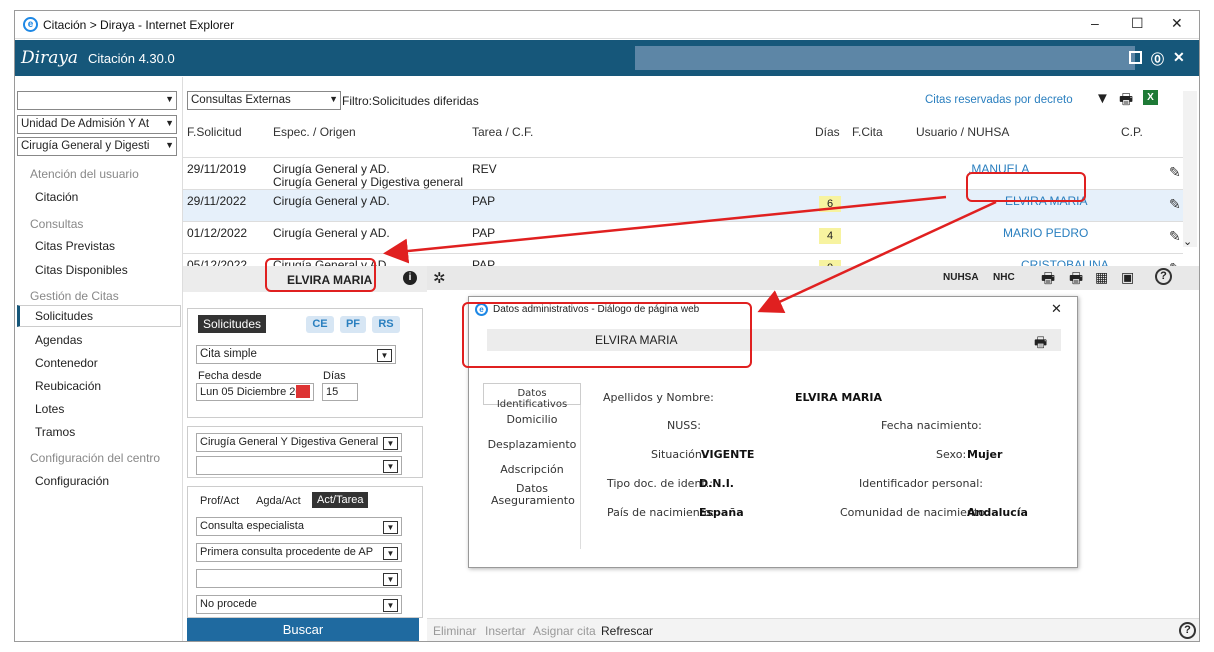 This screenshot has width=1214, height=652. Describe the element at coordinates (877, 256) in the screenshot. I see `annotation-arrow-to-dialog` at that location.